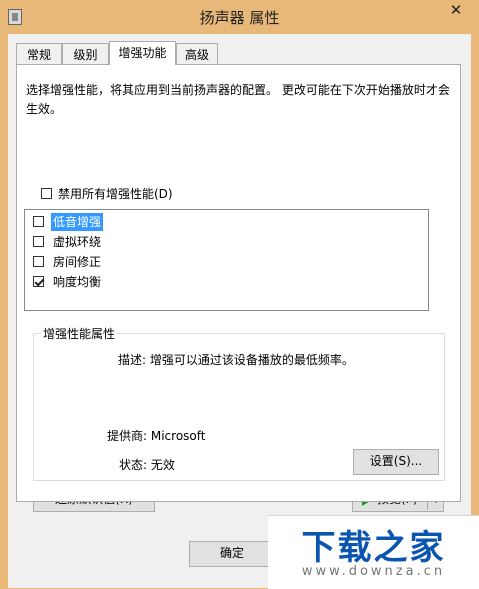 The image size is (479, 589). I want to click on tab-enhancements: 增强功能, so click(142, 53).